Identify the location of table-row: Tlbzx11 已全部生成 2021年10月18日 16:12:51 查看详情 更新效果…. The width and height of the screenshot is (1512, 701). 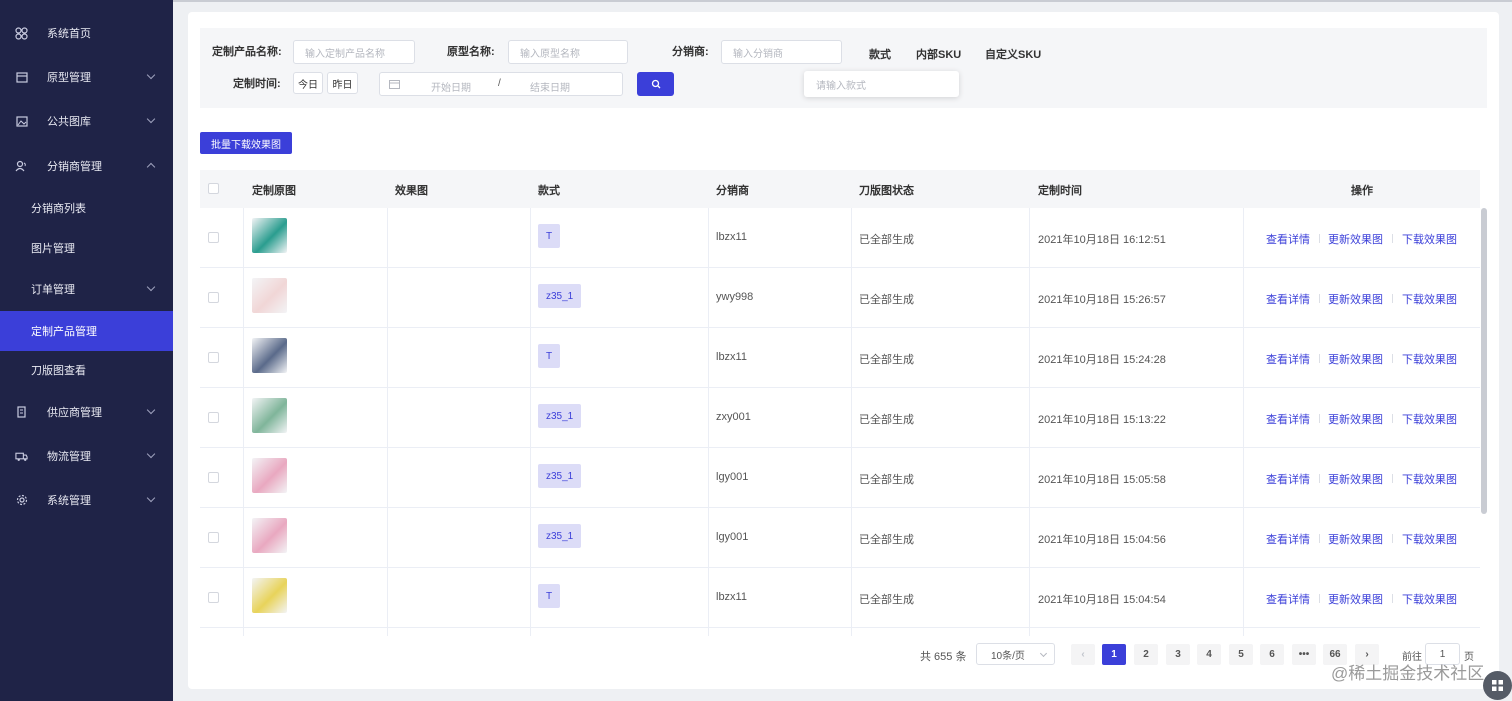
(840, 238).